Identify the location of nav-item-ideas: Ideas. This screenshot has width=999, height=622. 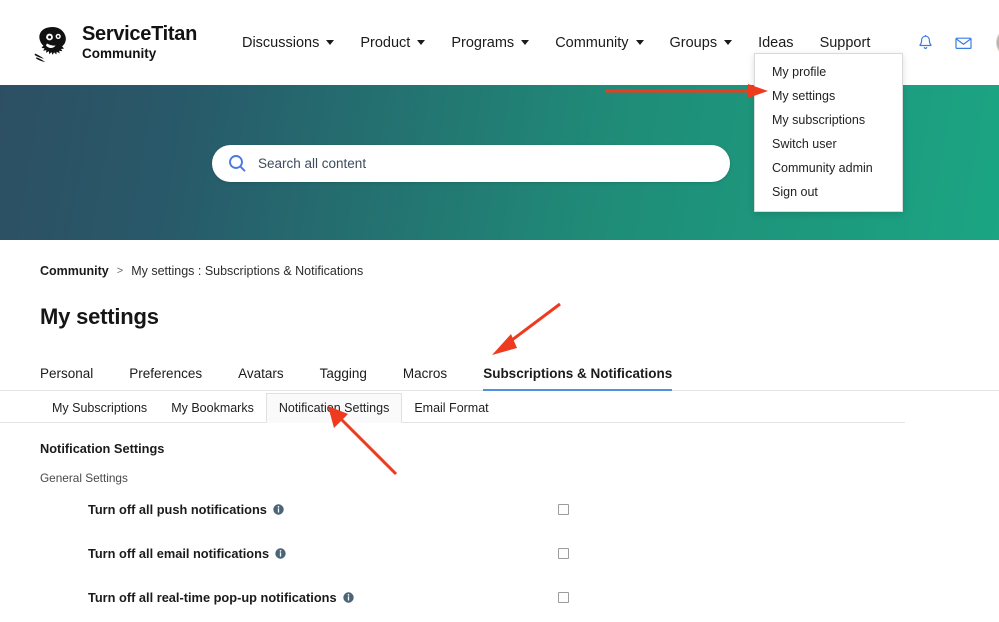
(775, 43).